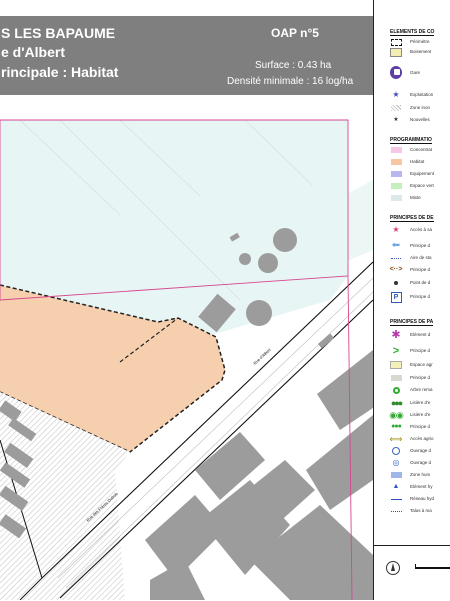  I want to click on legend-item-element-patrimoine: ✱ Elément d, so click(411, 335).